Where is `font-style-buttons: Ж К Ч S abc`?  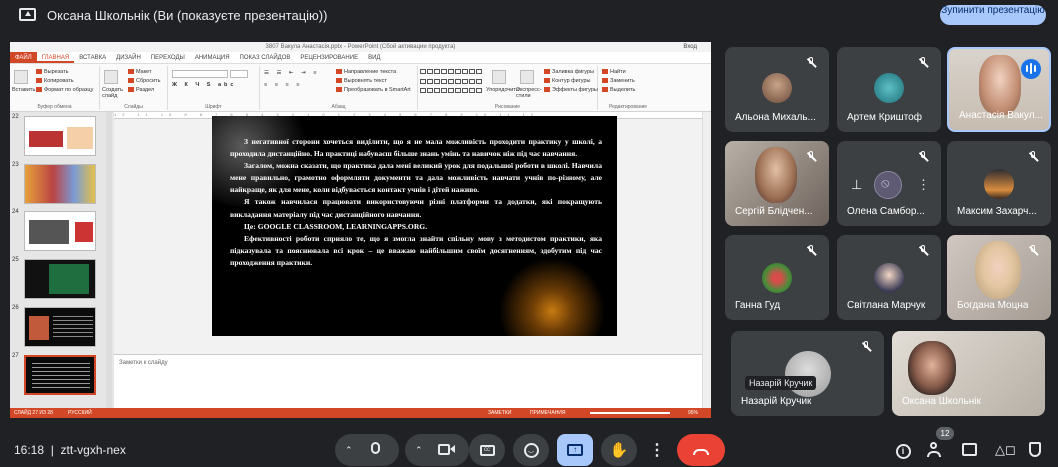
font-style-buttons: Ж К Ч S abc is located at coordinates (204, 85).